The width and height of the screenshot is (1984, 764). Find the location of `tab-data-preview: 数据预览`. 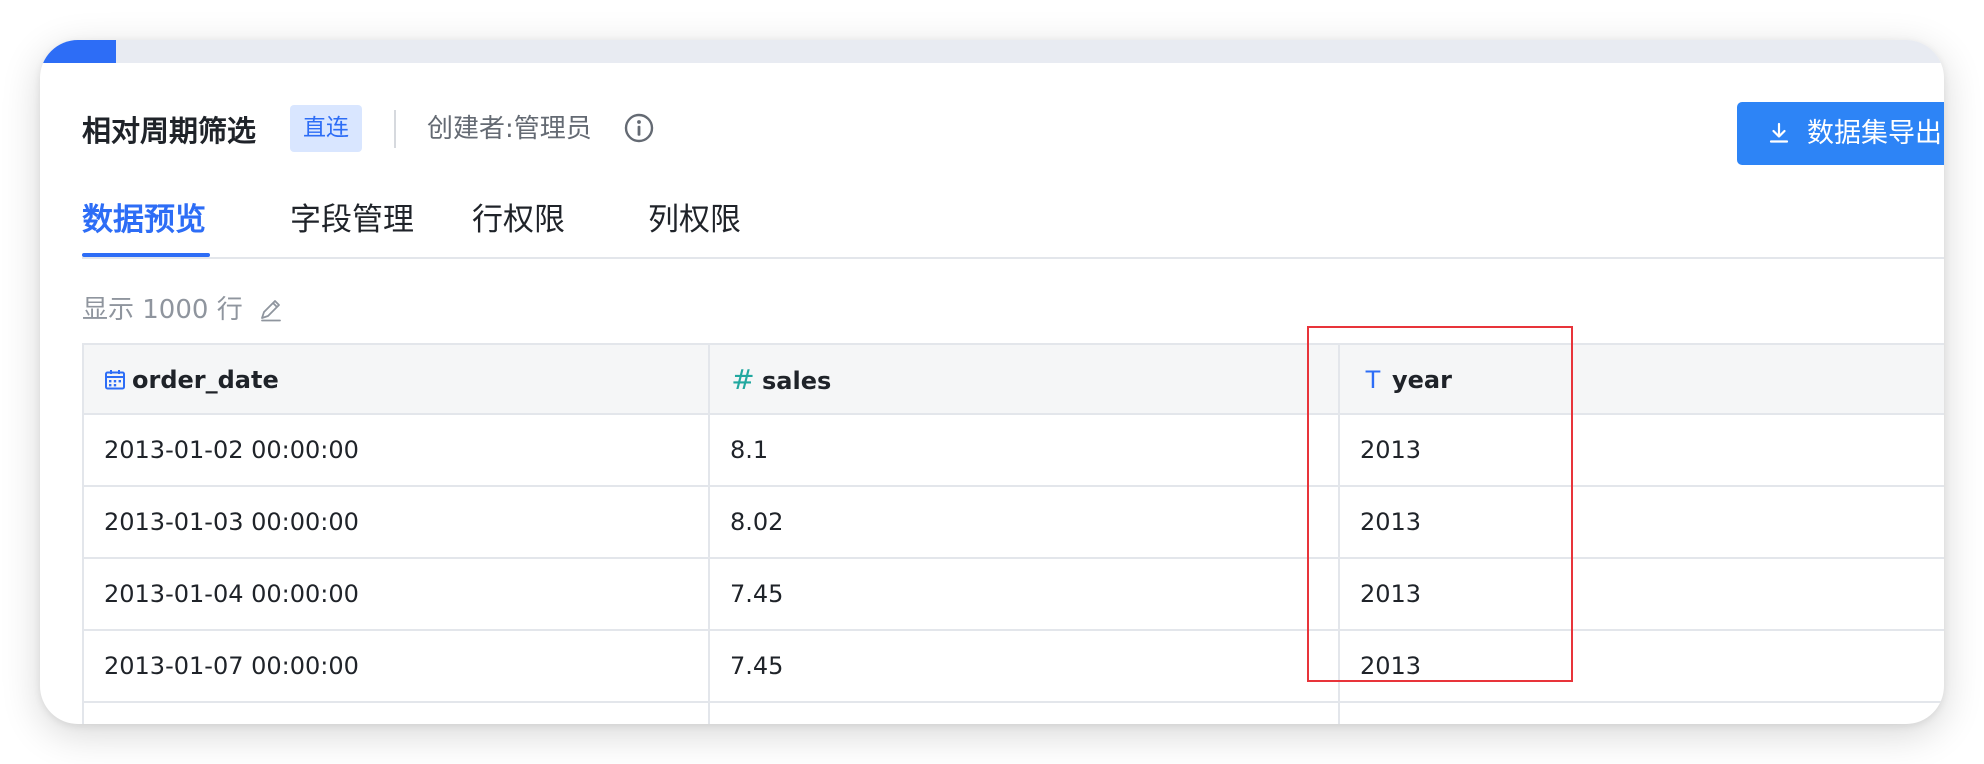

tab-data-preview: 数据预览 is located at coordinates (144, 220).